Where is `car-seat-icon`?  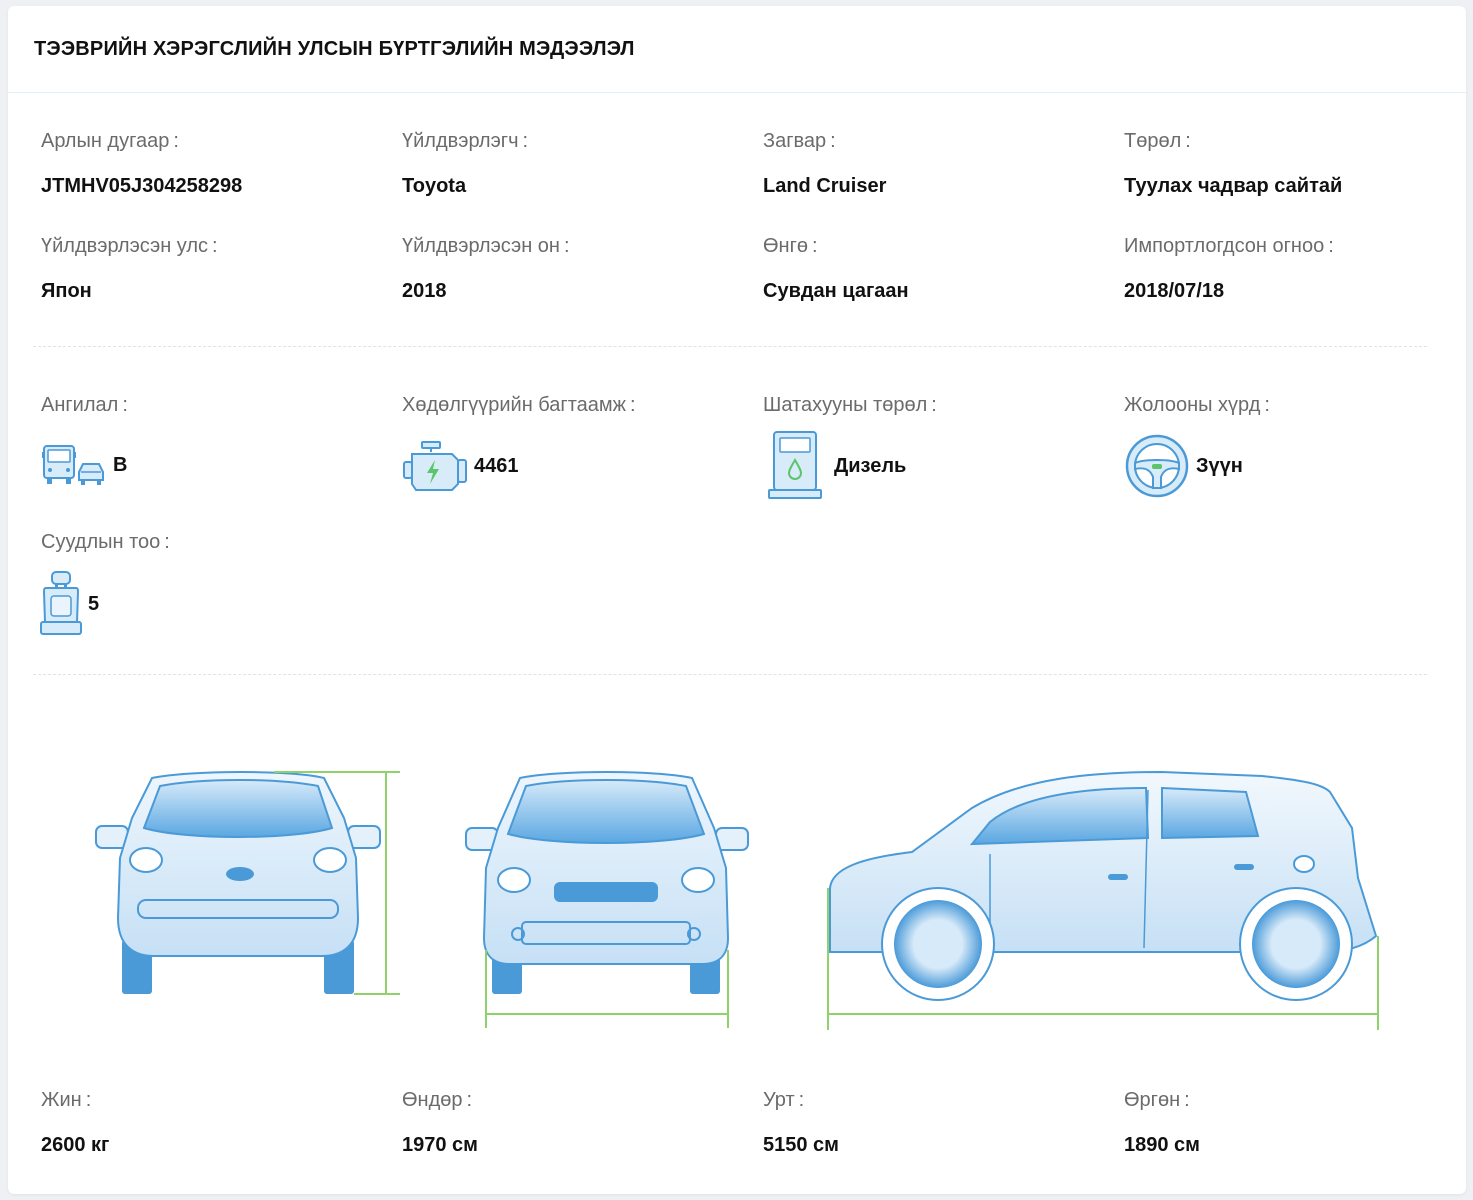 car-seat-icon is located at coordinates (61, 603).